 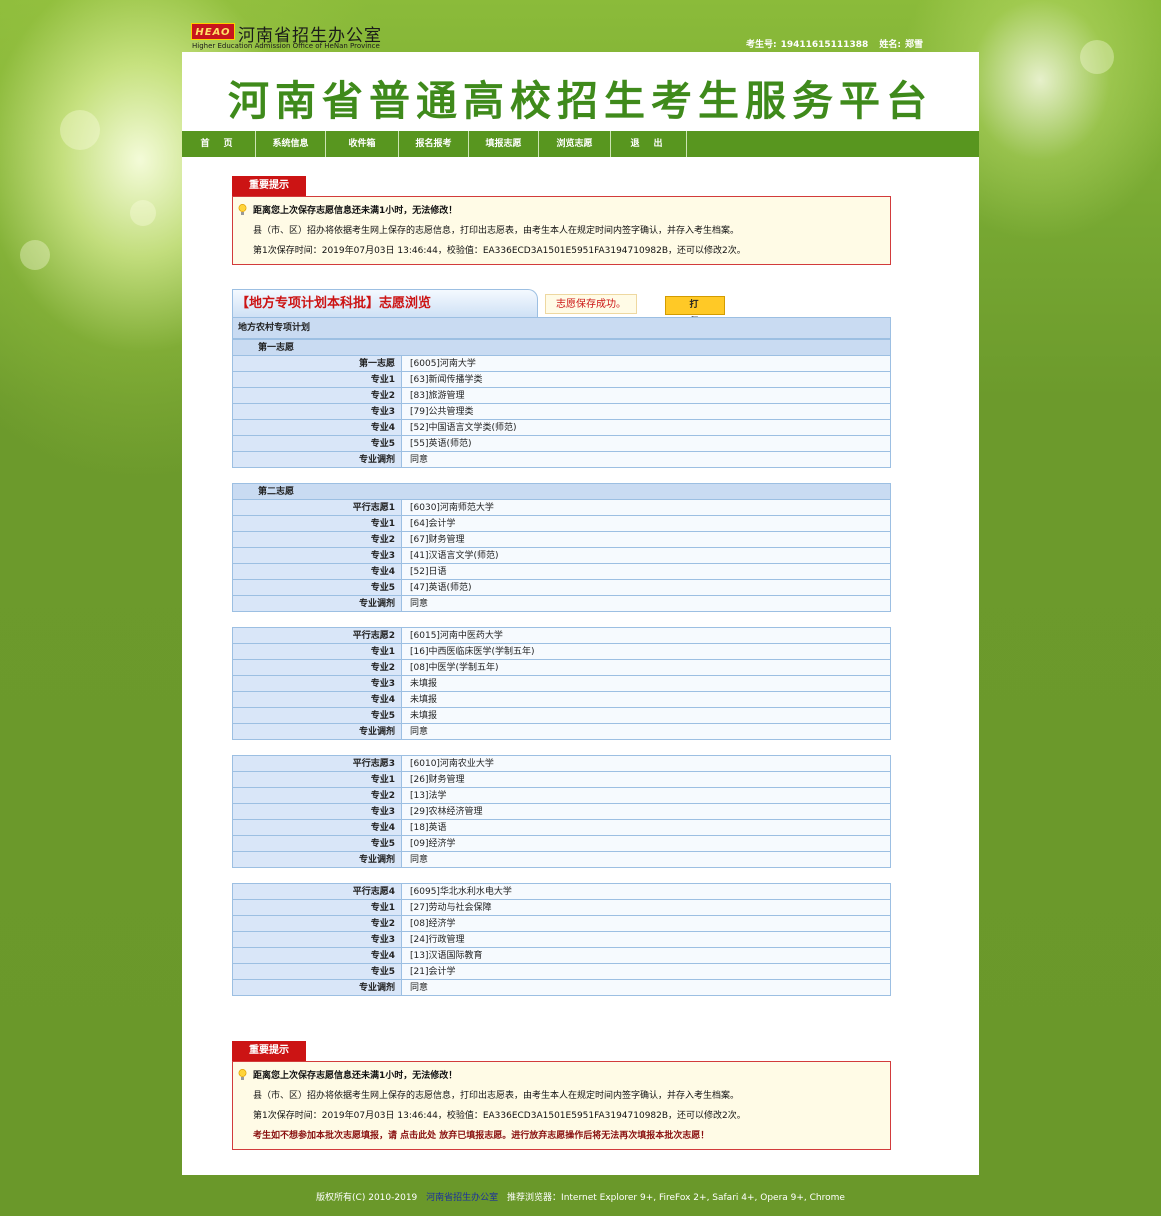 I want to click on table-row: 专业2 [08]中医学(学制五年), so click(x=561, y=667).